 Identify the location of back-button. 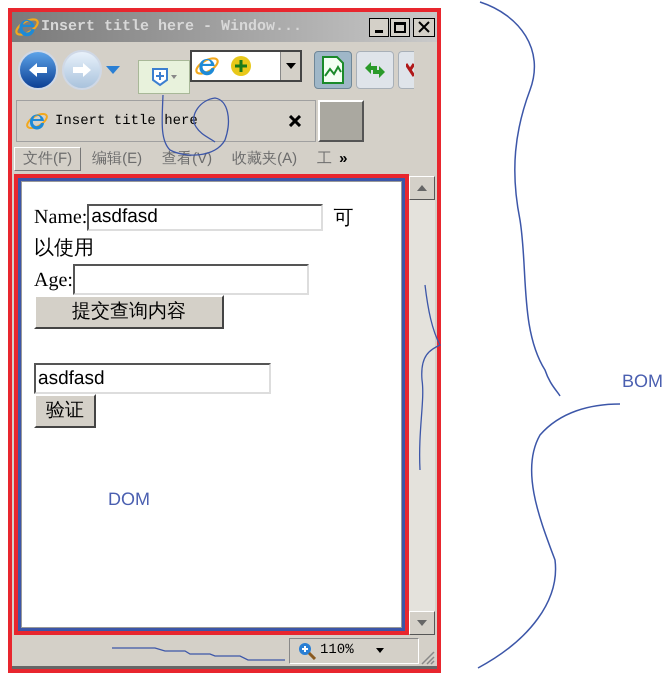
(38, 70).